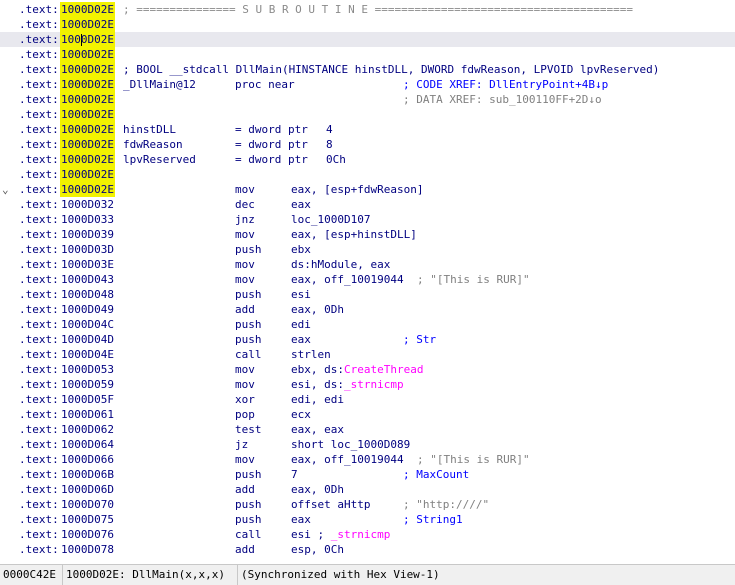  What do you see at coordinates (311, 354) in the screenshot?
I see `instruction-operands: strlen` at bounding box center [311, 354].